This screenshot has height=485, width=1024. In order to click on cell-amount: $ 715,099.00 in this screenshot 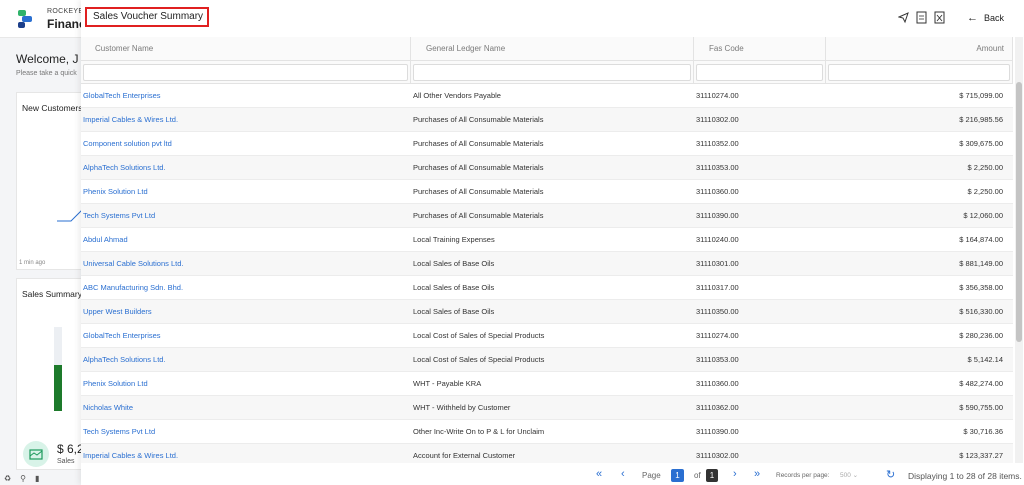, I will do `click(981, 95)`.